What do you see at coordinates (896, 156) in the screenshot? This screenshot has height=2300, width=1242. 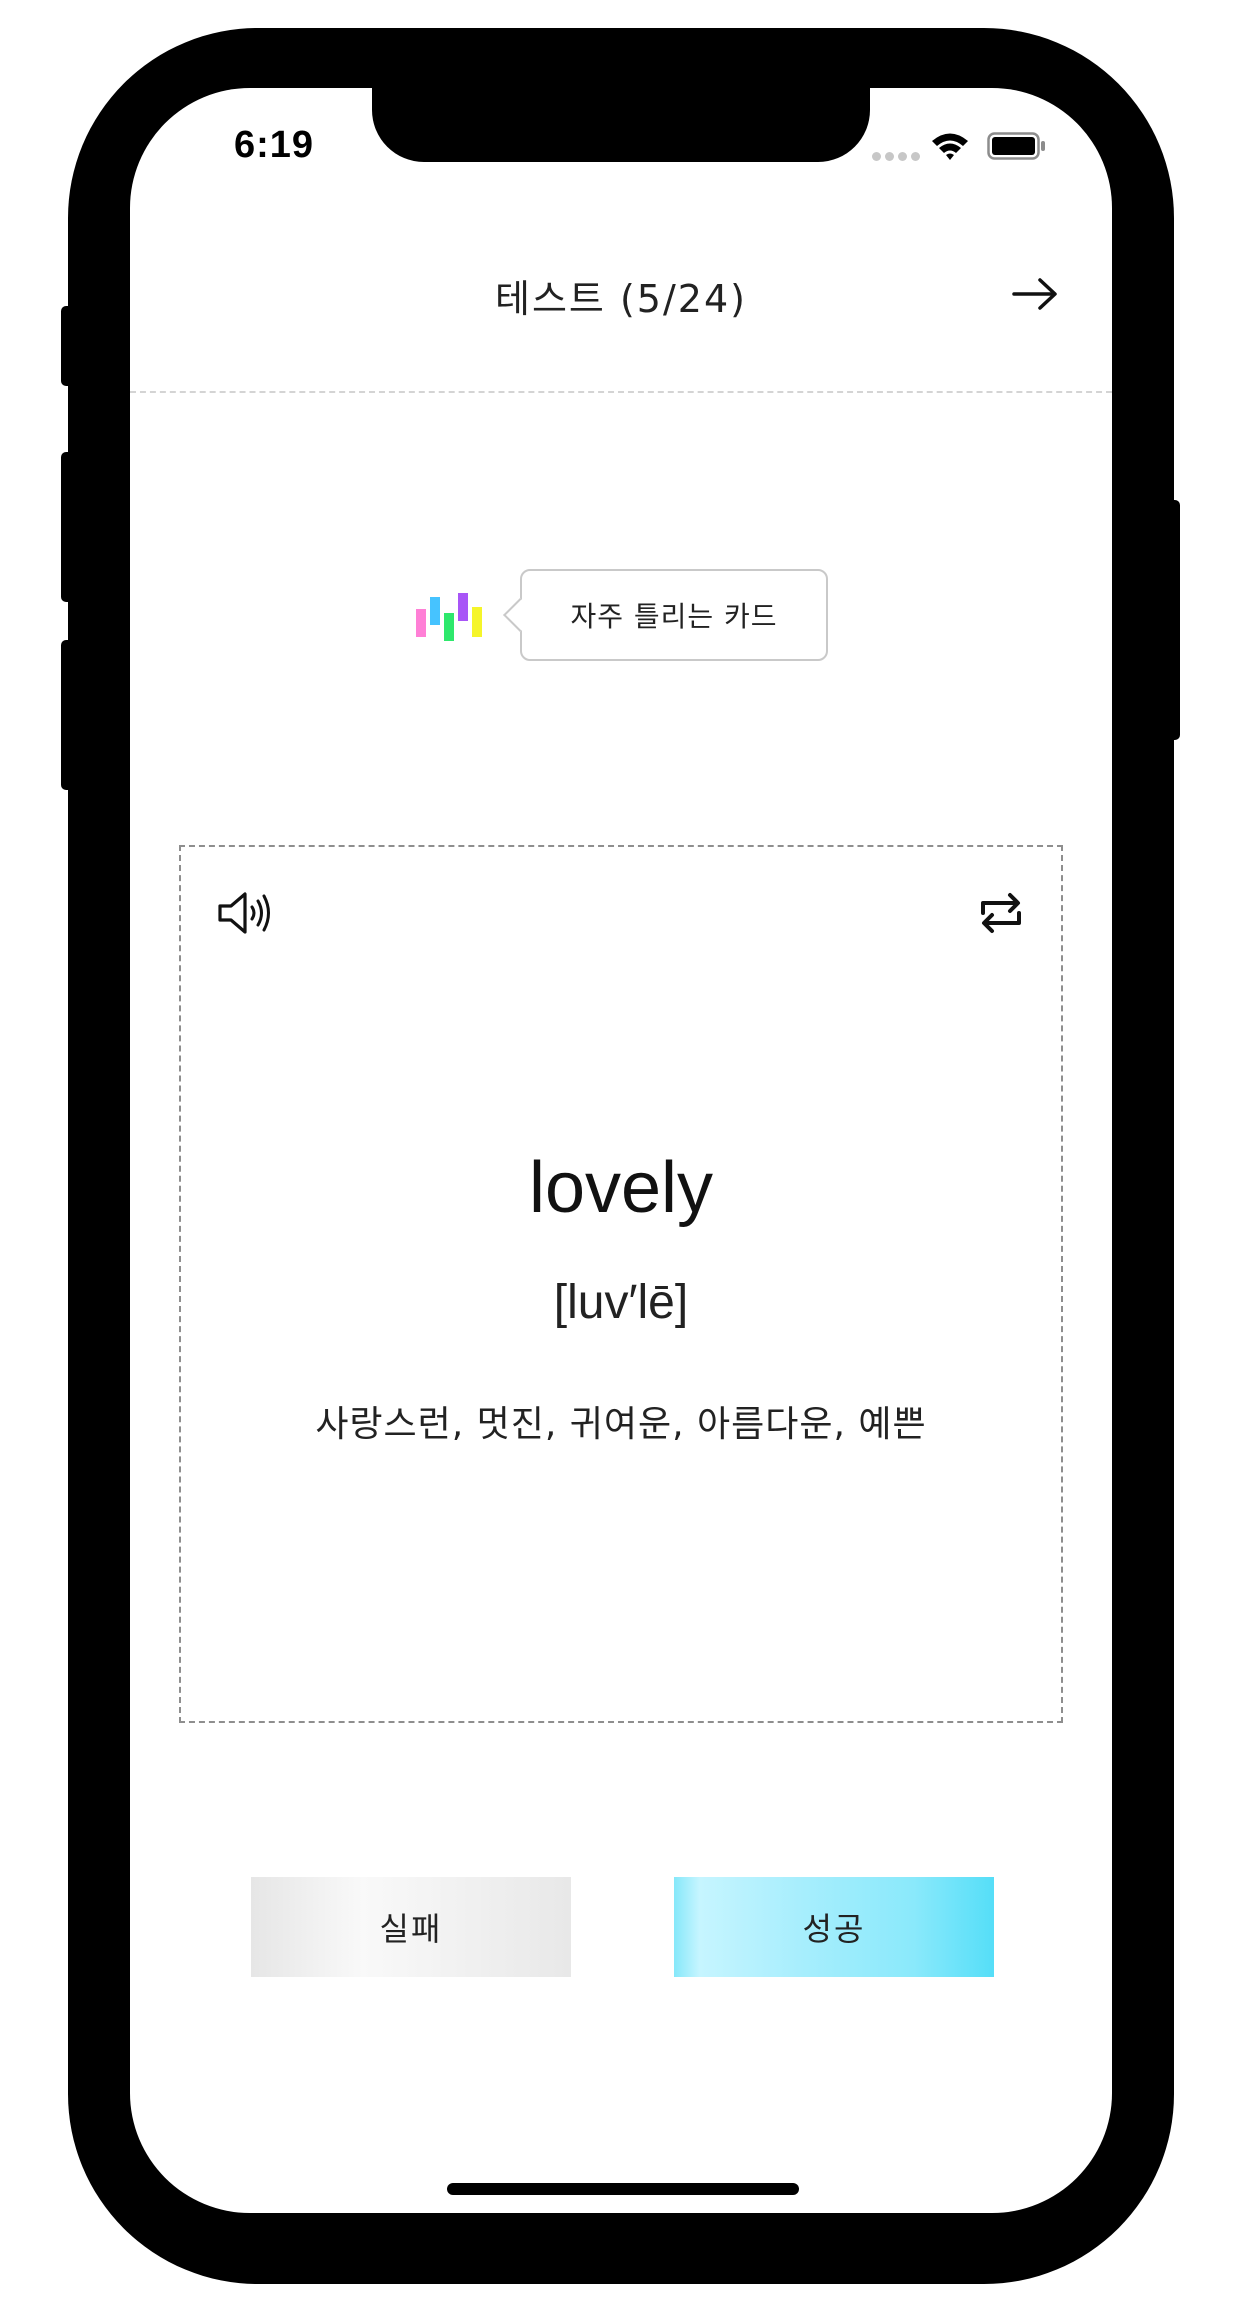 I see `cellular-signal-icon` at bounding box center [896, 156].